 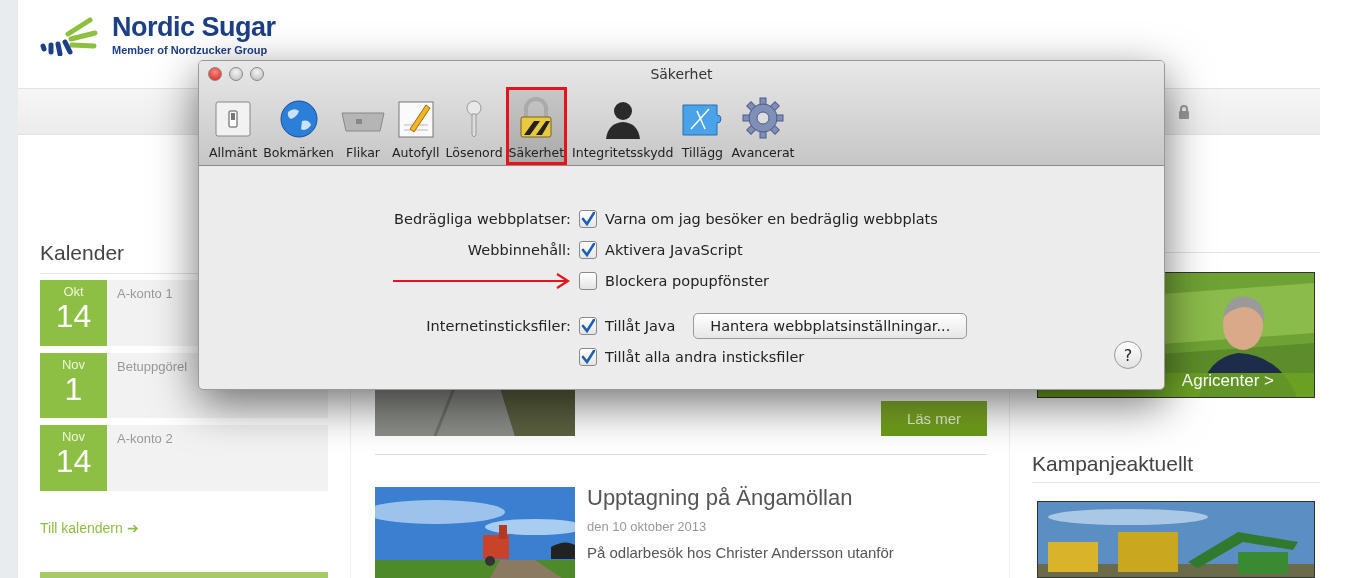 I want to click on event-title: A-konto 1, so click(x=145, y=293).